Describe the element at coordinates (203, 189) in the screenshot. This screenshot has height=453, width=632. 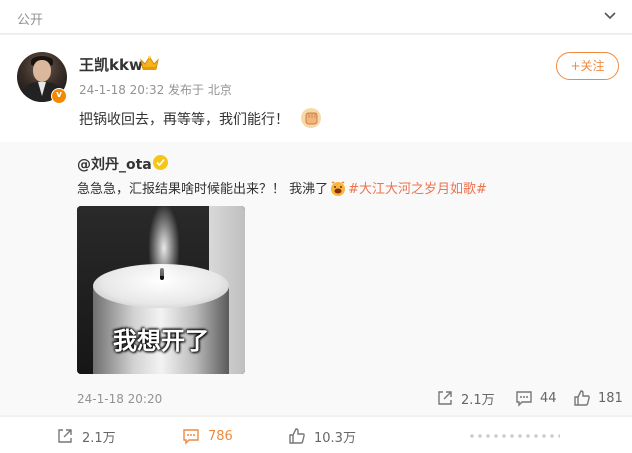
I see `repost-text-body: 急急急，汇报结果啥时候能出来？！ 我沸了` at that location.